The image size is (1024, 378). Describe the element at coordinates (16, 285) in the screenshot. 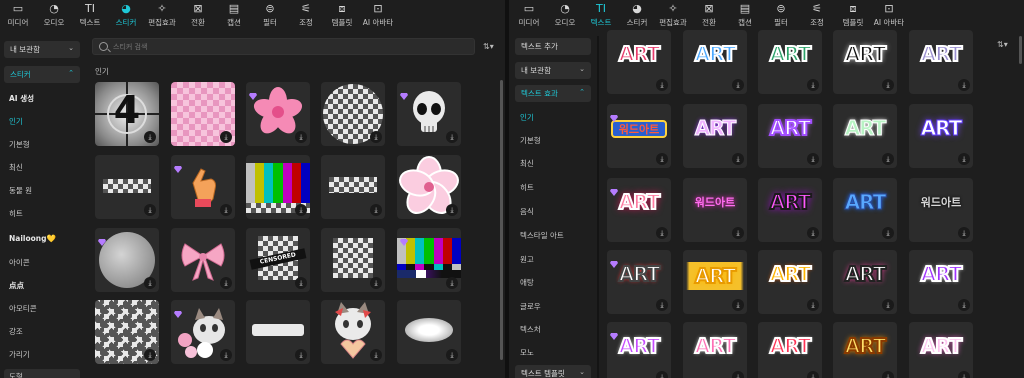

I see `sidebar-item-dots: 点点` at that location.